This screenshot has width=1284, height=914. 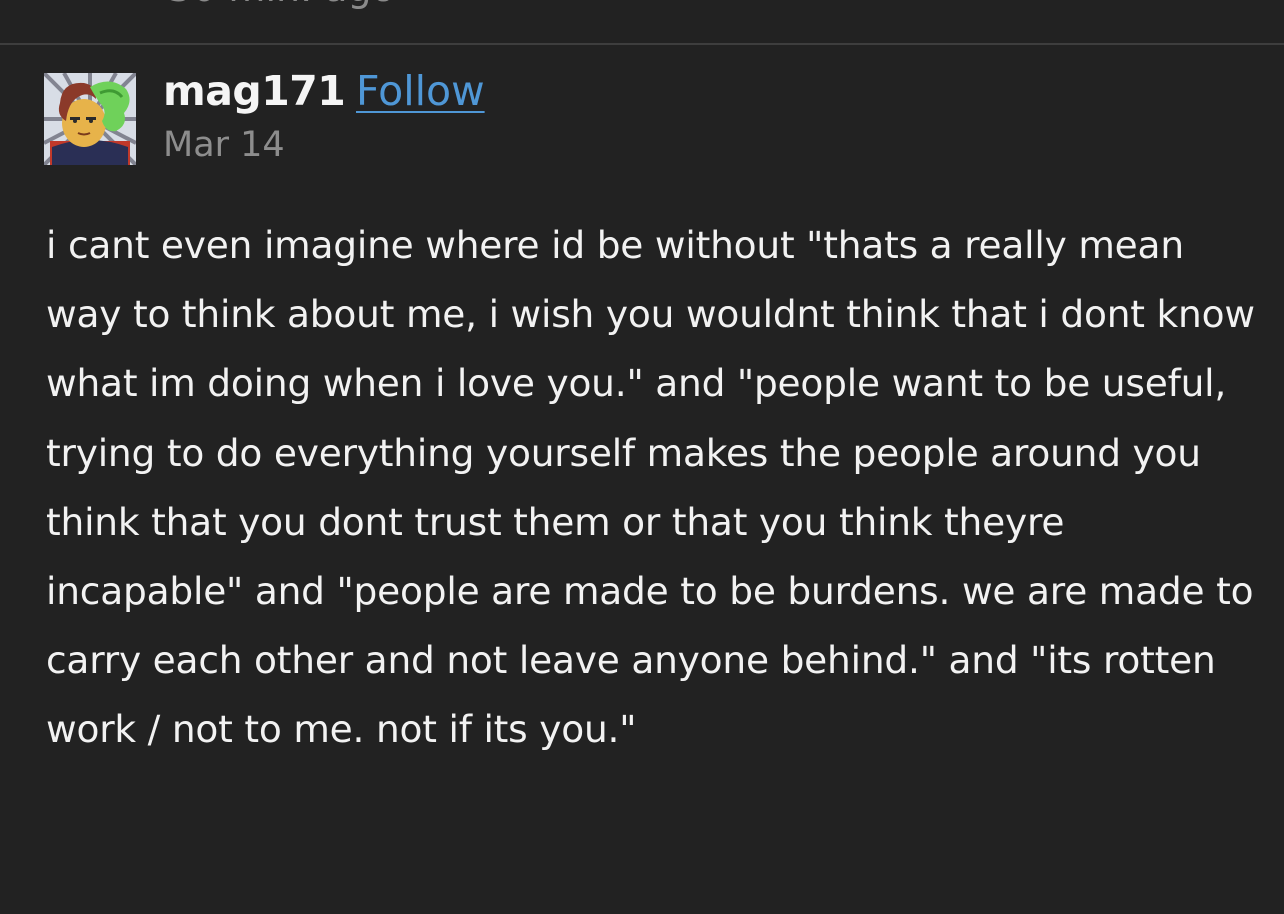 I want to click on post-date: Mar 14, so click(x=224, y=145).